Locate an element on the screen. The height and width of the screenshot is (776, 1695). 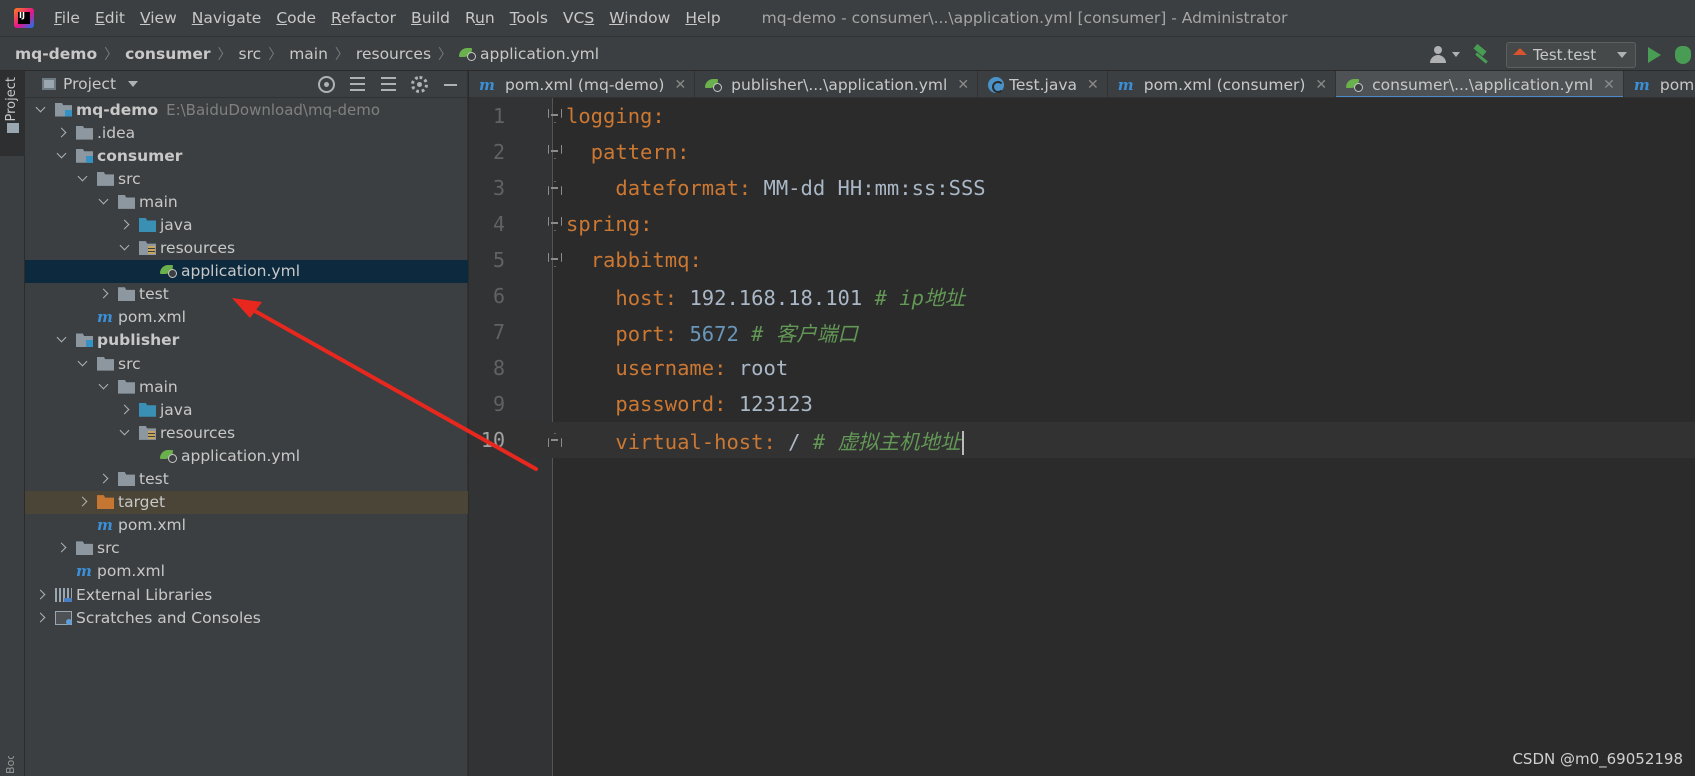
code-line: 8 username: root is located at coordinates (1082, 368).